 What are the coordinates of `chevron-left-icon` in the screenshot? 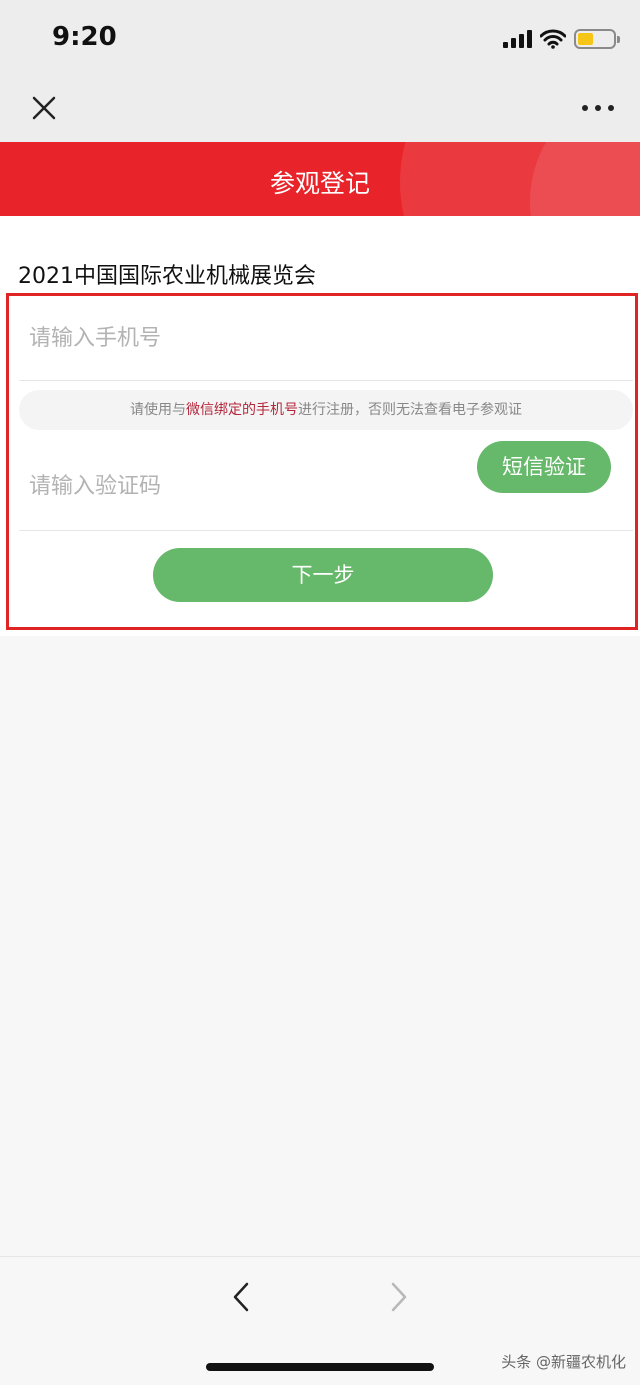 It's located at (241, 1297).